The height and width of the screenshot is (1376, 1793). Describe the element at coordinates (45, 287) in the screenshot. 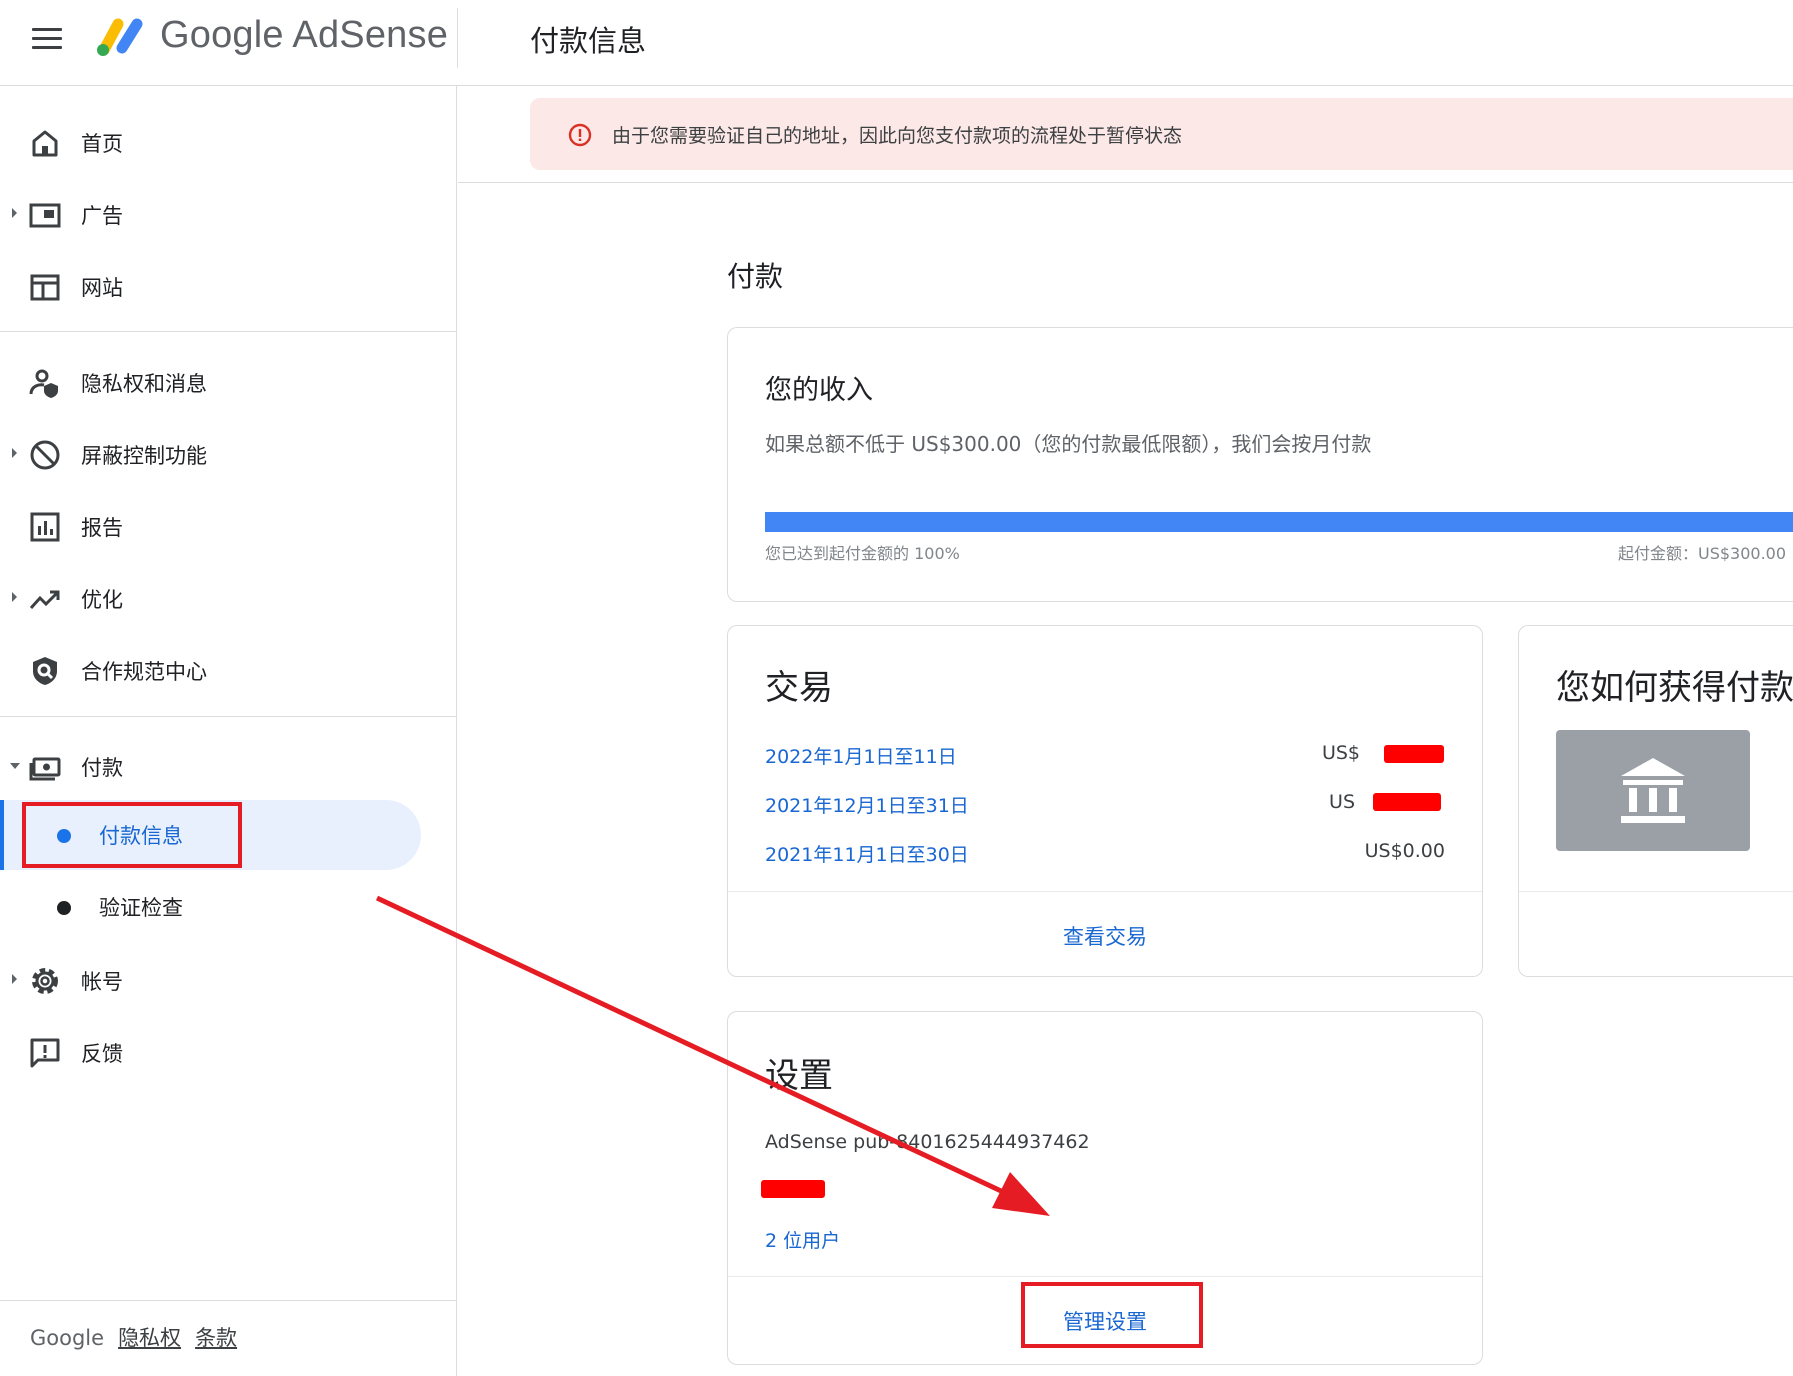

I see `sites-icon` at that location.